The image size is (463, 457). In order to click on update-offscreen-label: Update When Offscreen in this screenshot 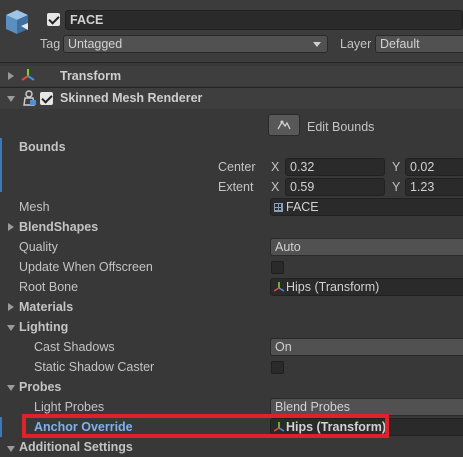, I will do `click(86, 267)`.